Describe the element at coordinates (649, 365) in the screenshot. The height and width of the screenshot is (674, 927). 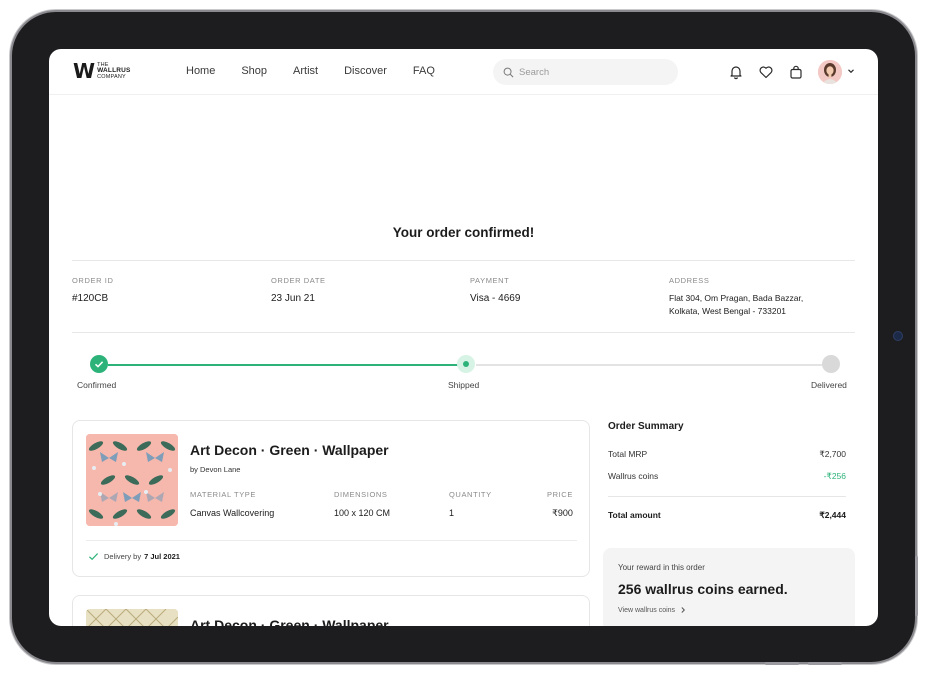
I see `progress-track-pending` at that location.